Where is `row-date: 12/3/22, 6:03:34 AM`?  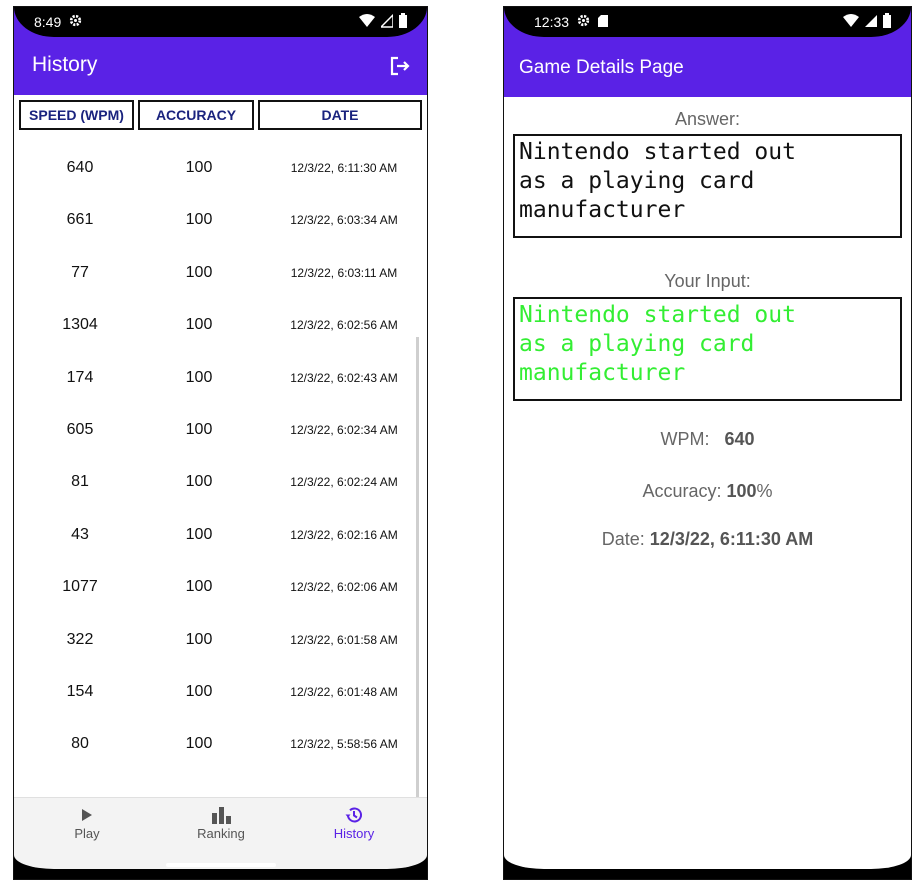 row-date: 12/3/22, 6:03:34 AM is located at coordinates (344, 220).